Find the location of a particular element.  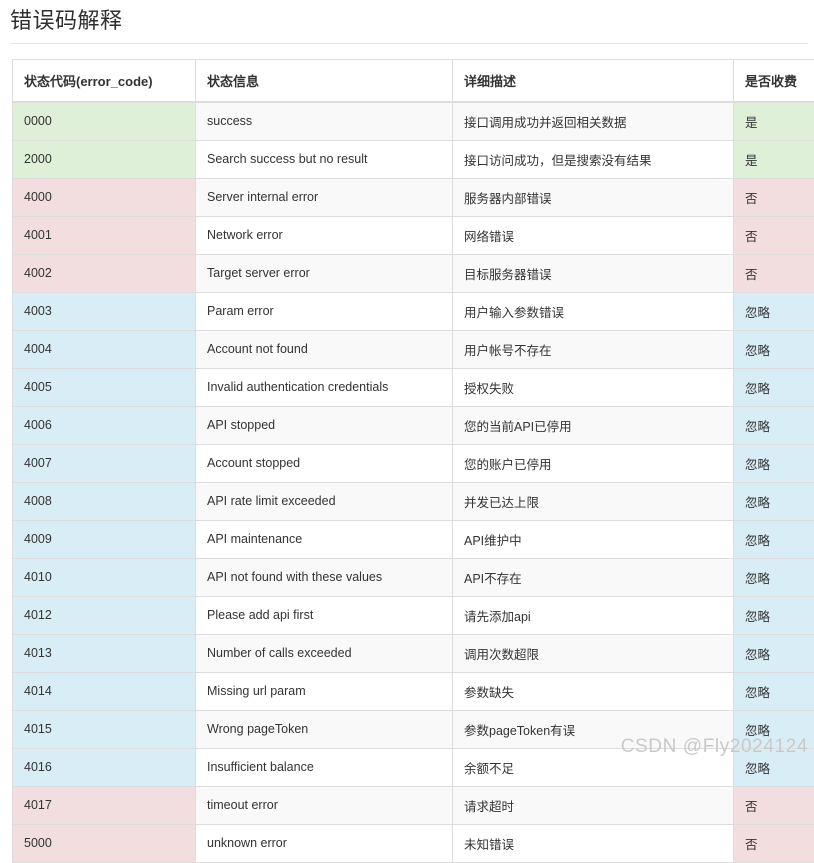

cell-status-message: timeout error is located at coordinates (324, 805).